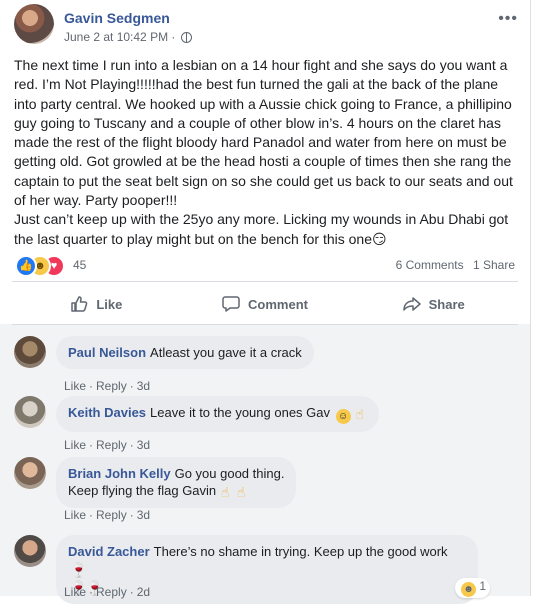  I want to click on comment-bubble: Paul Neilson Atleast you gave it a crack, so click(185, 352).